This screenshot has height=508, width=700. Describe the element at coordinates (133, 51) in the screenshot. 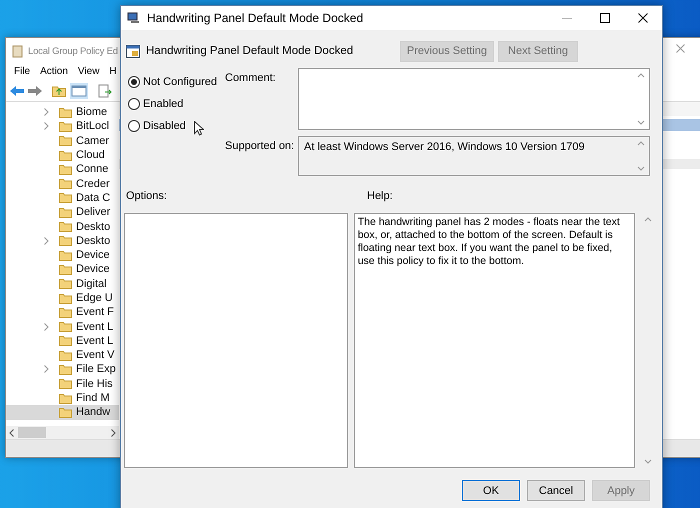

I see `setting-icon` at that location.